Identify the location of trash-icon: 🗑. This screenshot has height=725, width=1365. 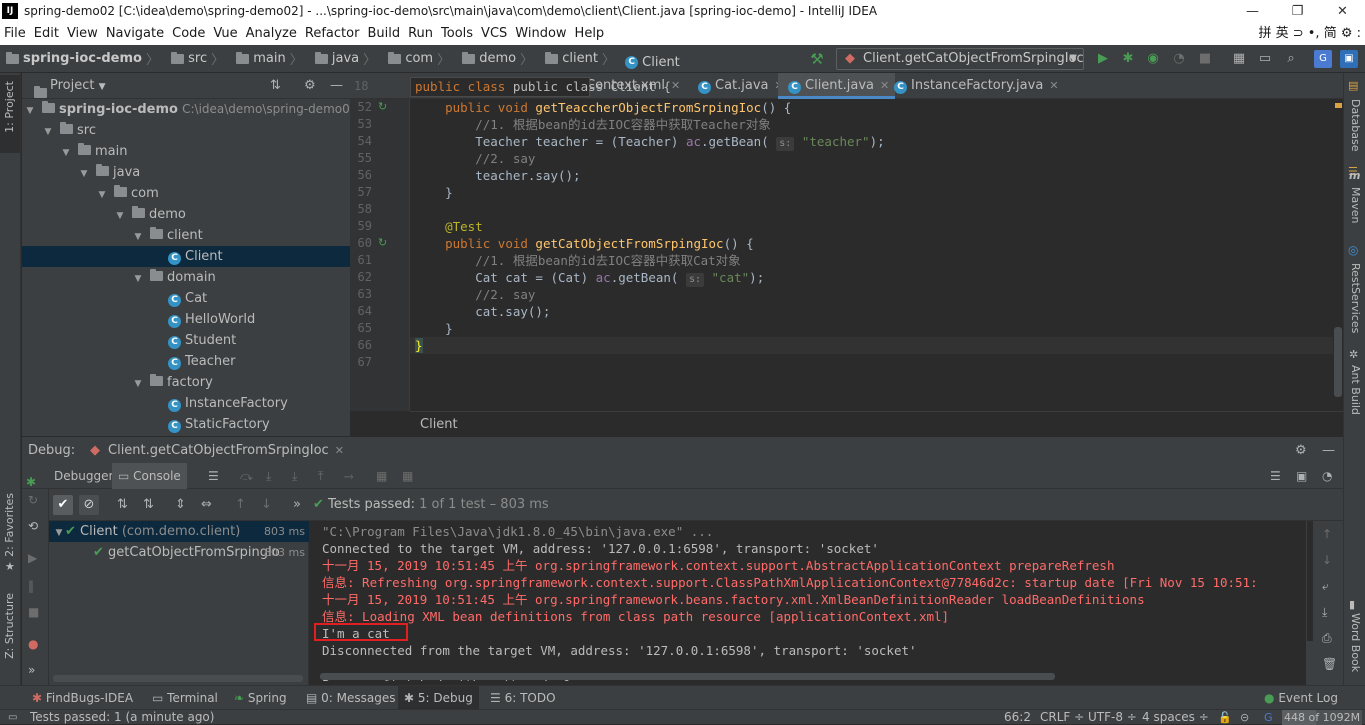
(1329, 664).